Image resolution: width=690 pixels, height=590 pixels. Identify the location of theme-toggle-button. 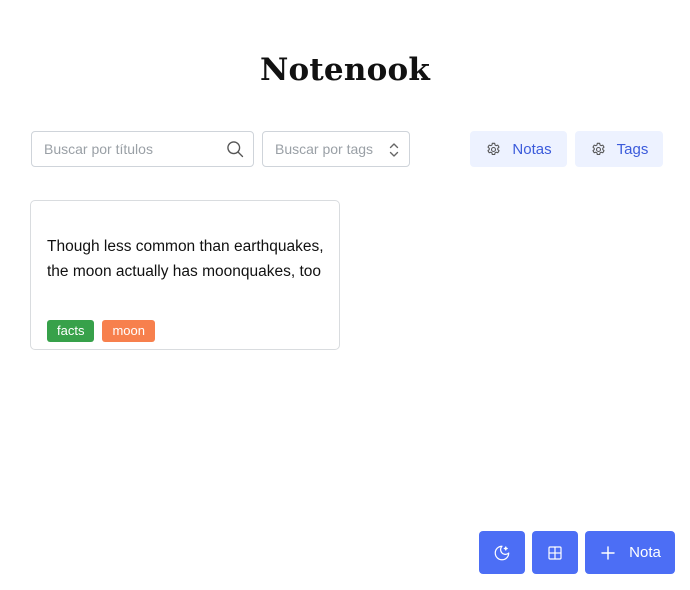
(502, 552).